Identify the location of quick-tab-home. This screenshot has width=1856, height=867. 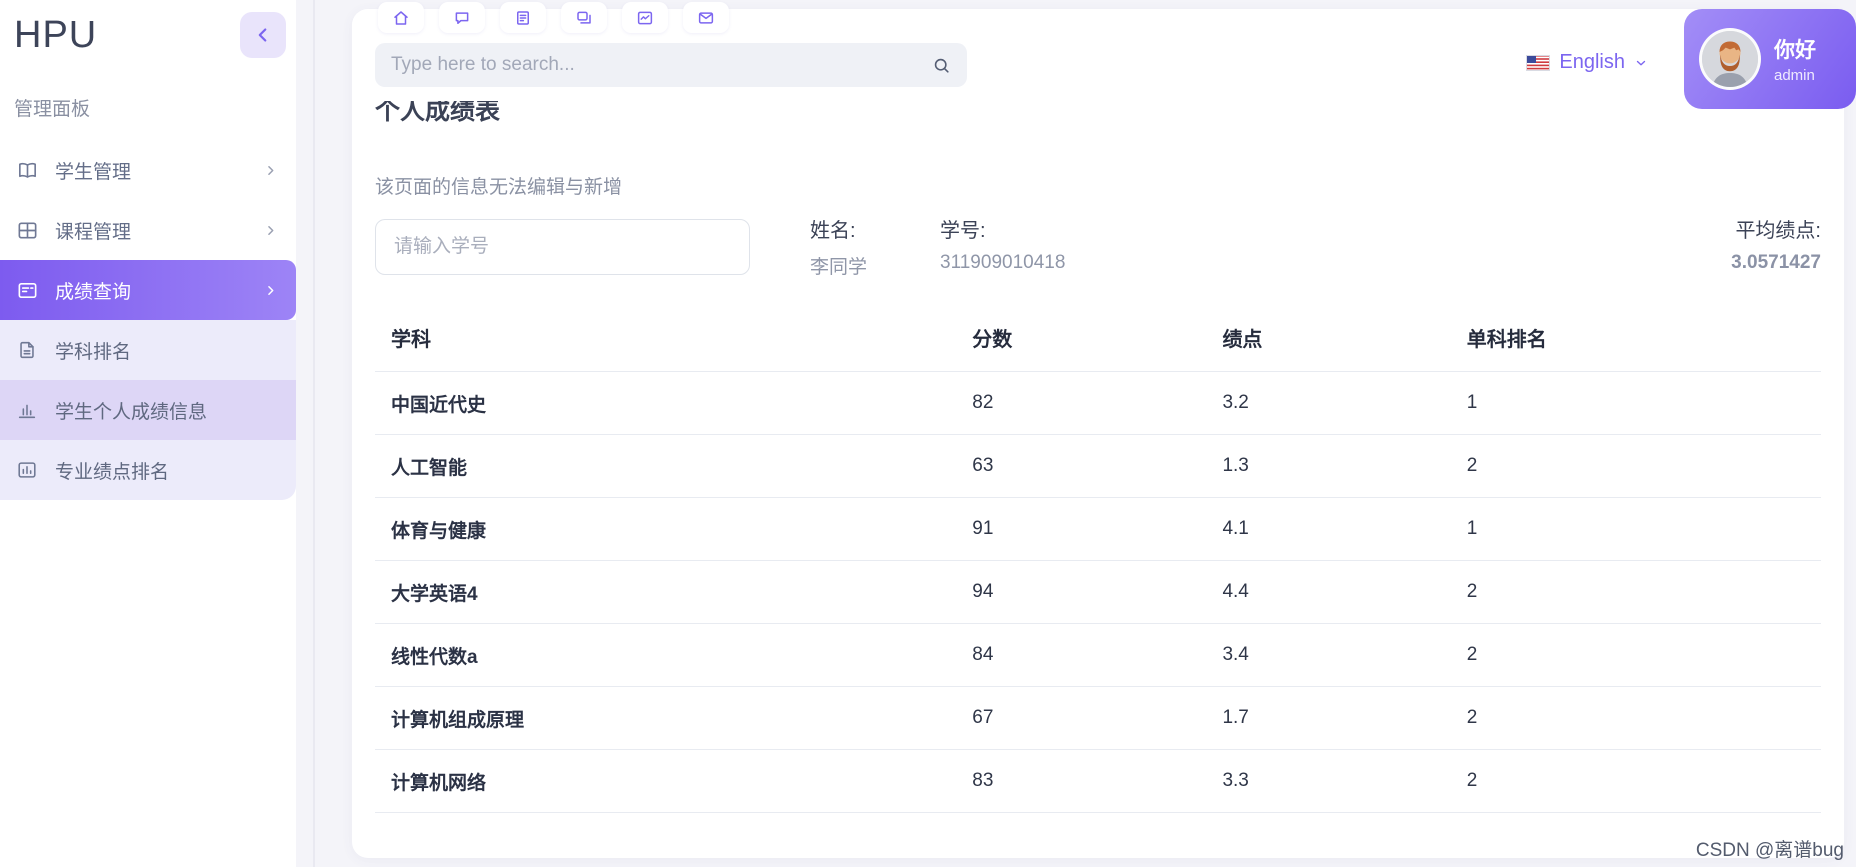
(401, 17).